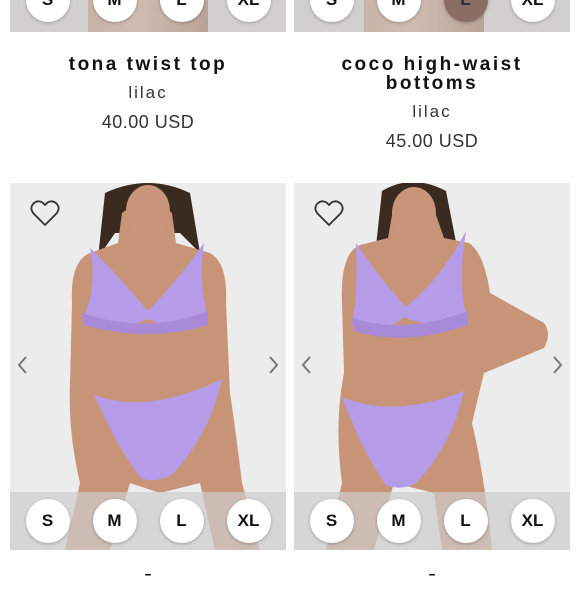  I want to click on product-info: coco high-waist bottoms lilac 45.00 USD, so click(432, 103).